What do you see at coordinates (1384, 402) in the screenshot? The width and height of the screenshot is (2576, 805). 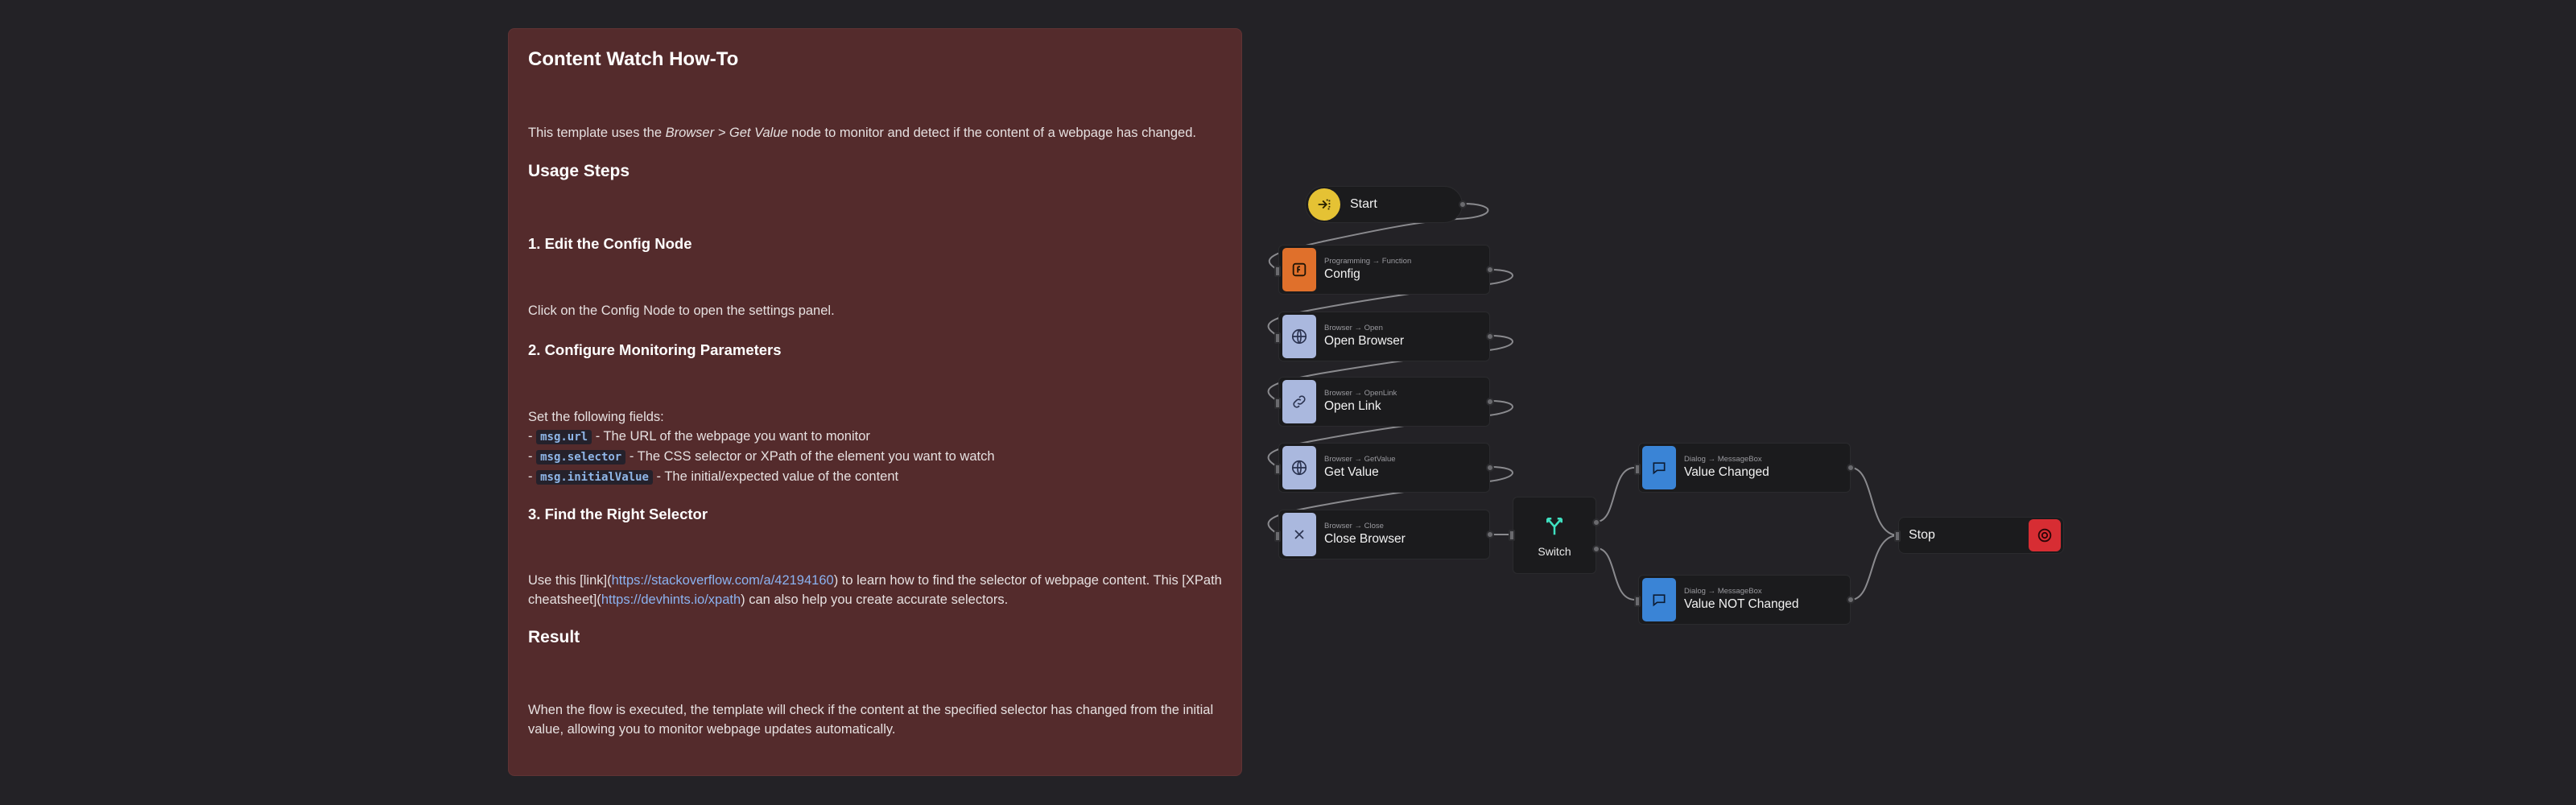 I see `open-link-node: Browser → OpenLink Open Link` at bounding box center [1384, 402].